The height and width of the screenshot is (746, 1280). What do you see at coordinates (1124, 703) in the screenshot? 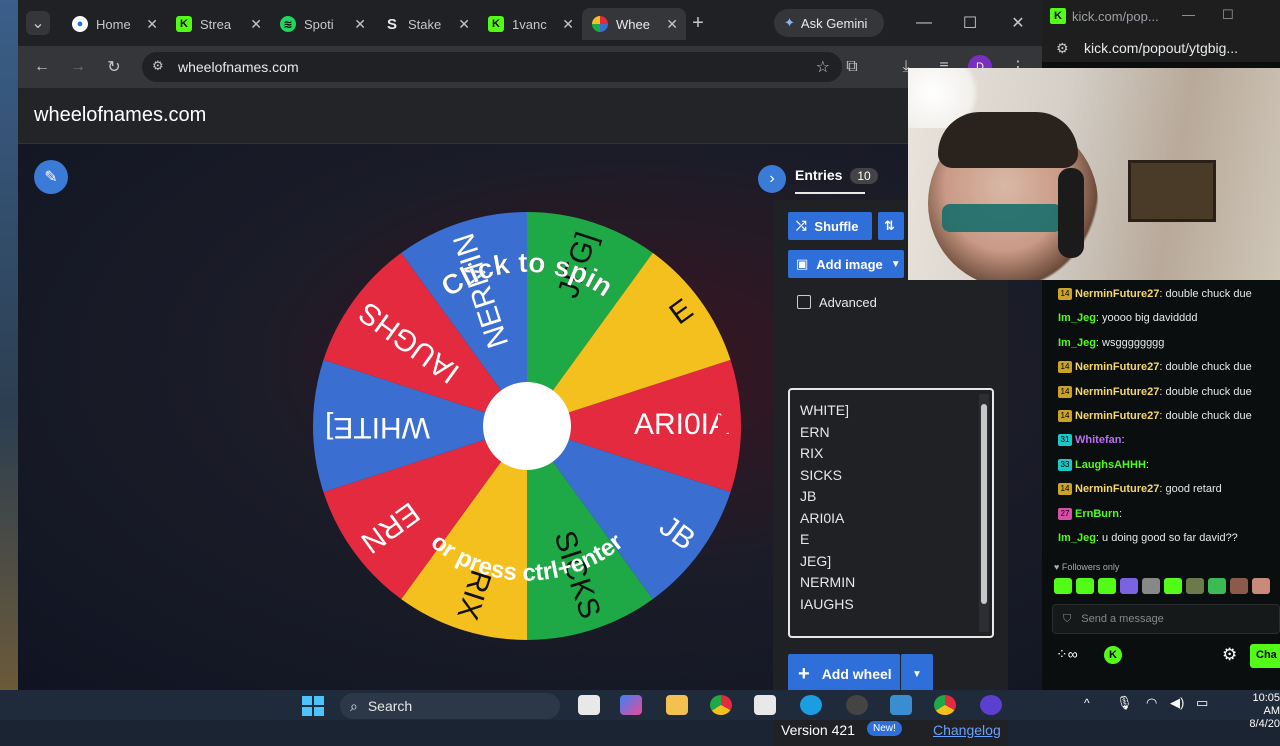
I see `microphone-icon: 🎙` at bounding box center [1124, 703].